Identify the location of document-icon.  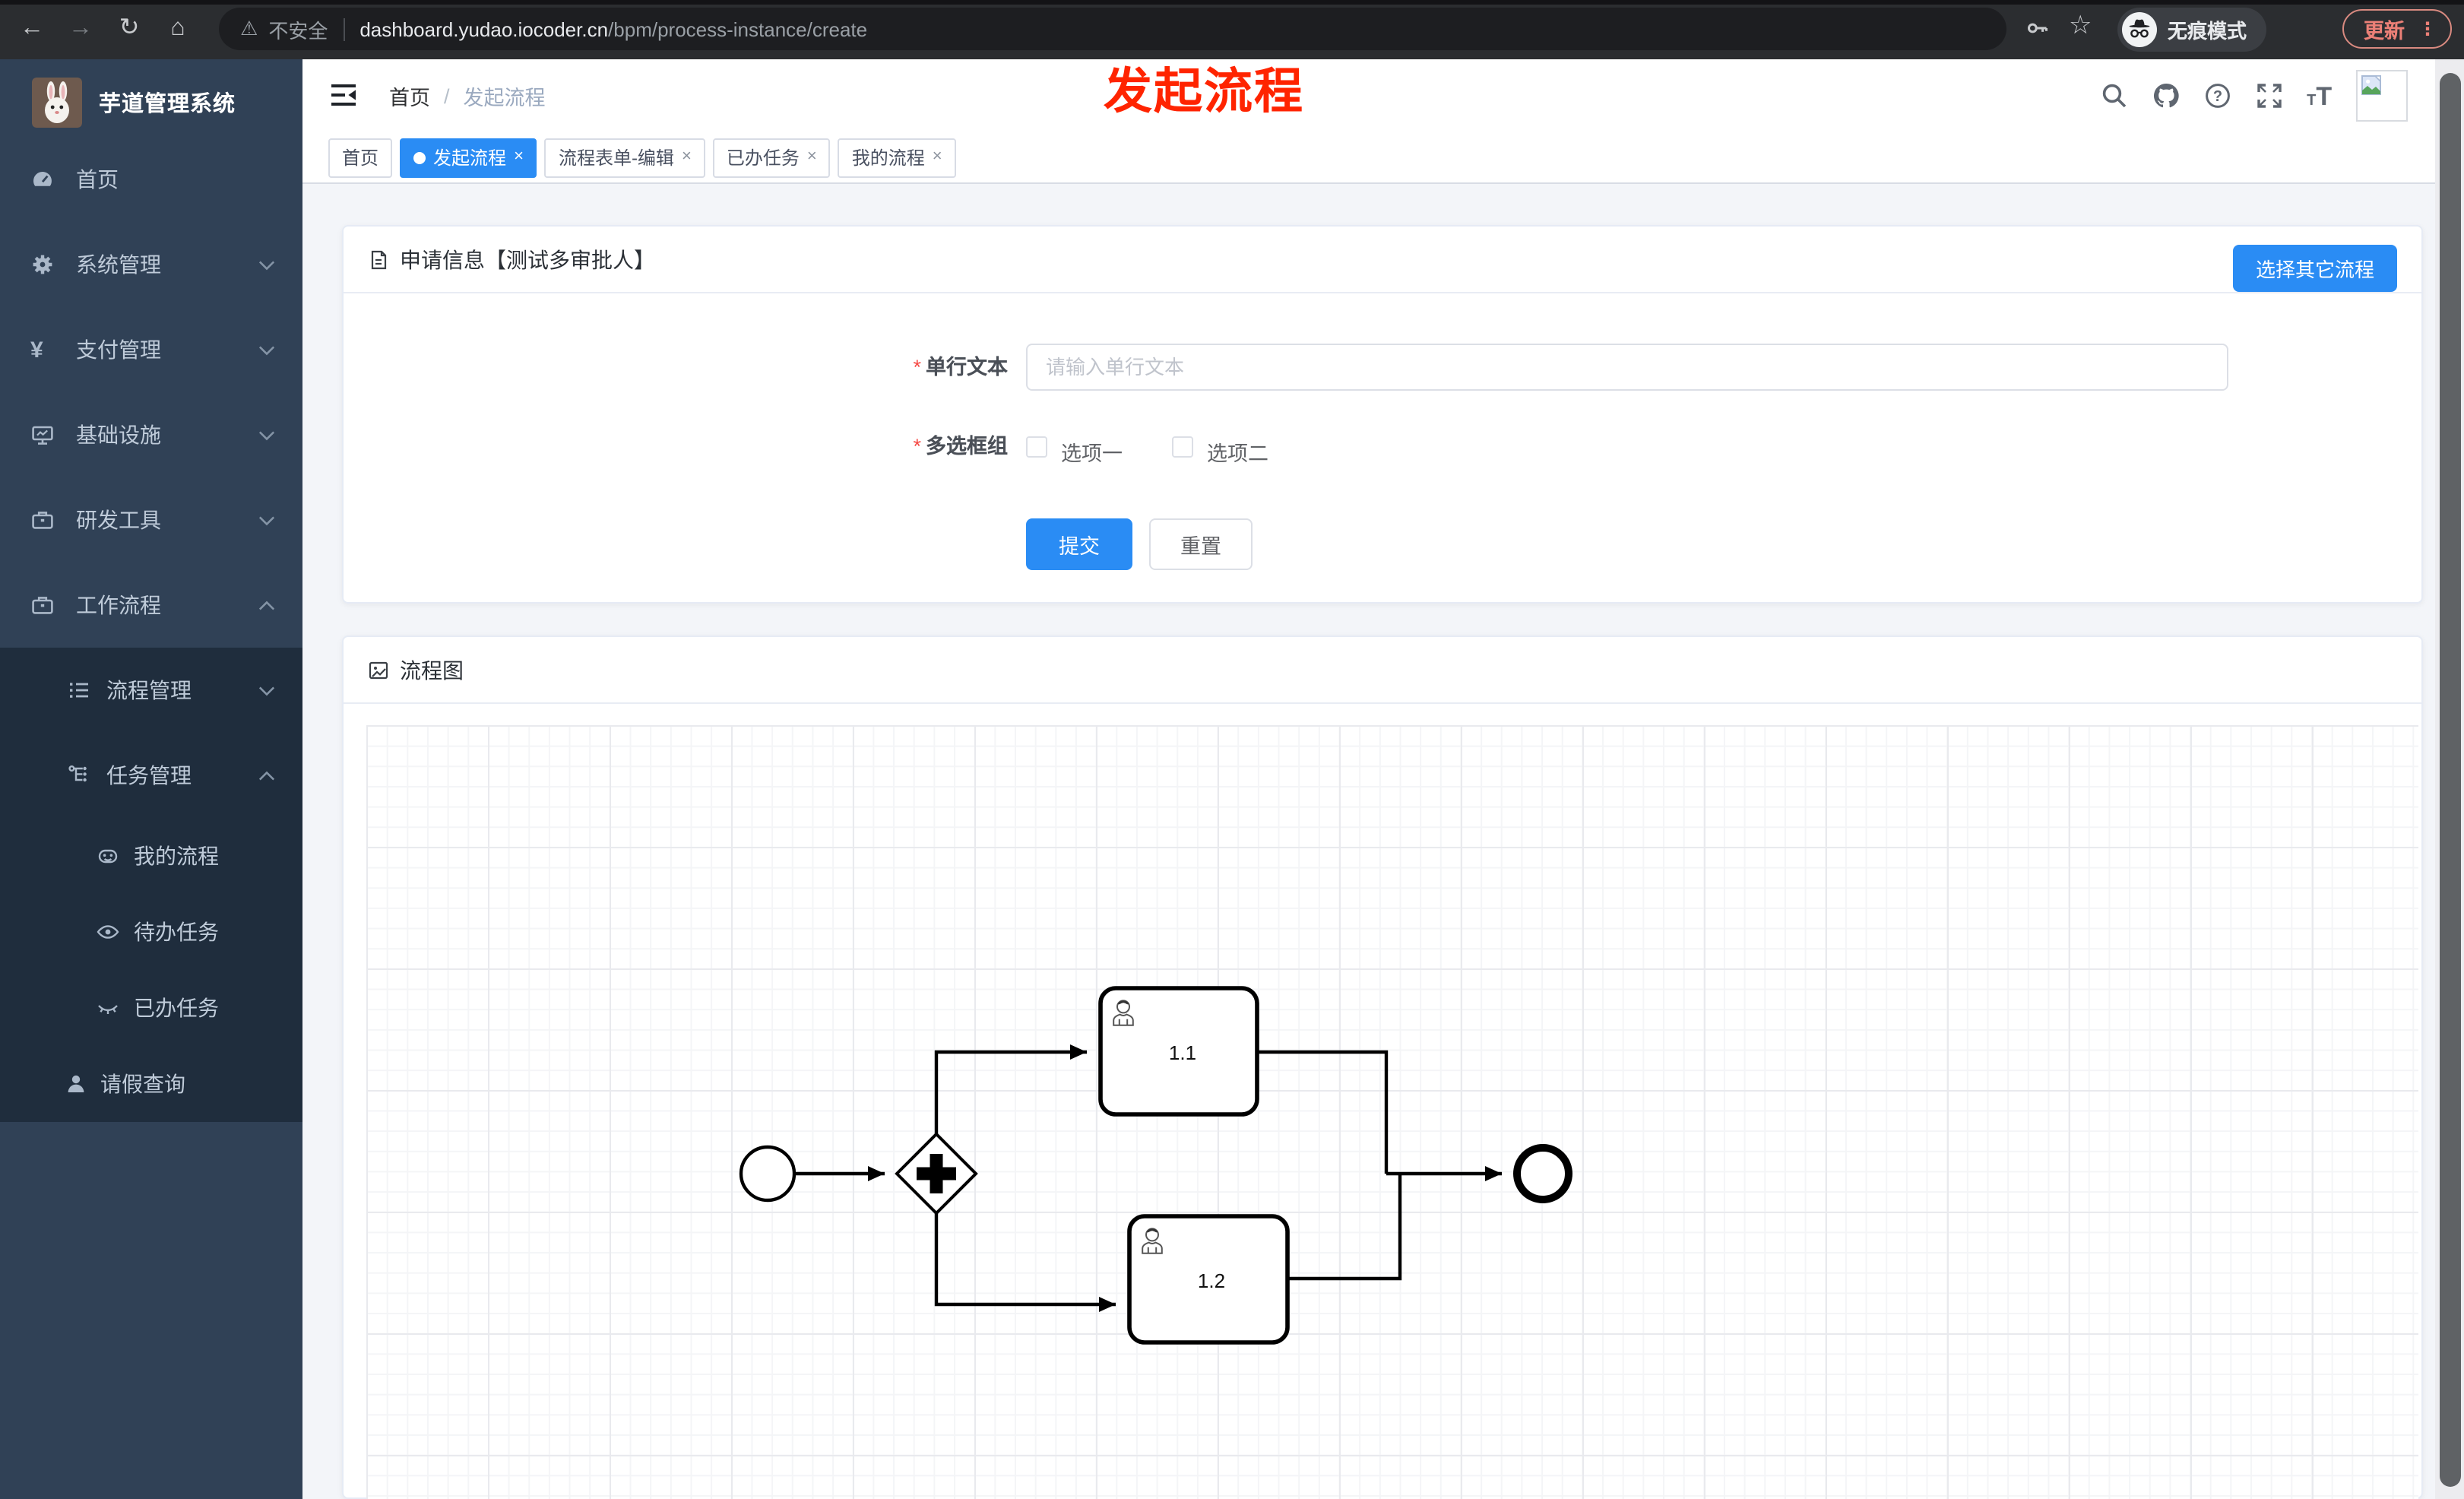
(379, 259).